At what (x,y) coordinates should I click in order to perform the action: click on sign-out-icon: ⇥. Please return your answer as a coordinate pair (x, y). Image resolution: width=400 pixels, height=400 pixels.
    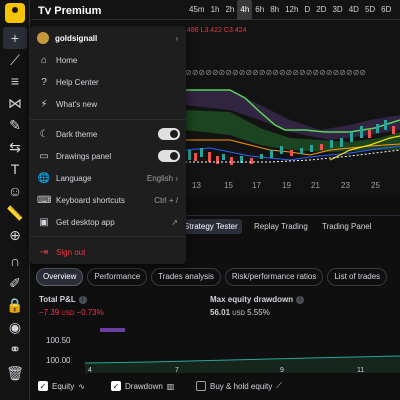
    Looking at the image, I should click on (44, 252).